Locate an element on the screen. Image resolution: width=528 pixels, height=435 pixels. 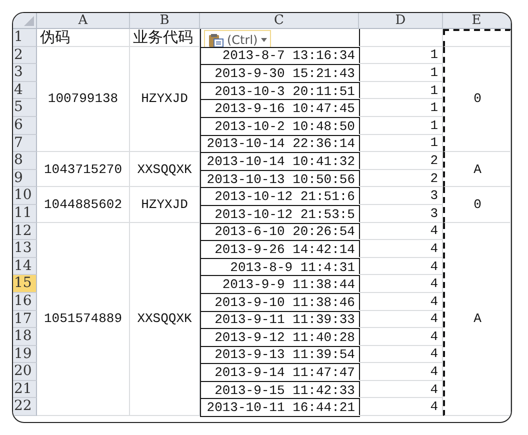
row-header: 13 is located at coordinates (25, 249).